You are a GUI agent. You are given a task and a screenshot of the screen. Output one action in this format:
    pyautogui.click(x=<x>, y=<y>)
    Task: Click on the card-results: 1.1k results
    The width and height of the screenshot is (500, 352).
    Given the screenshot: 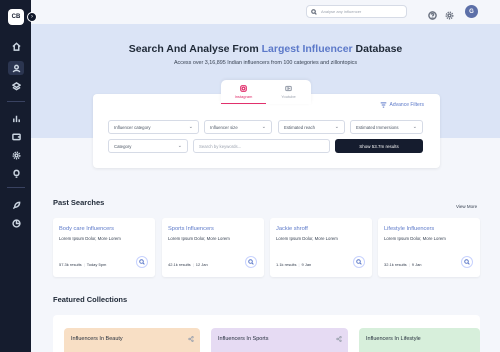 What is the action you would take?
    pyautogui.click(x=286, y=264)
    